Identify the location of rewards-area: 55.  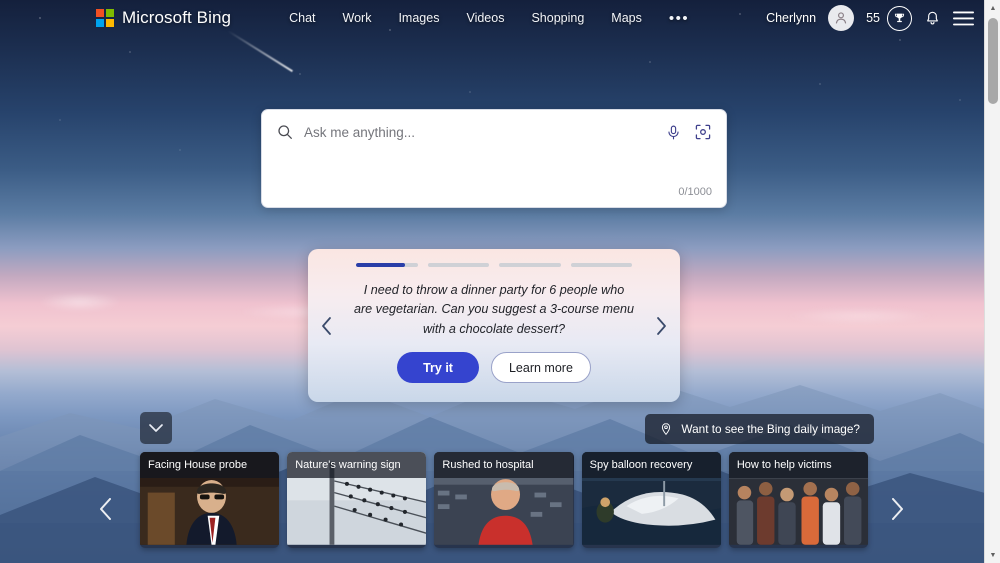
(889, 18).